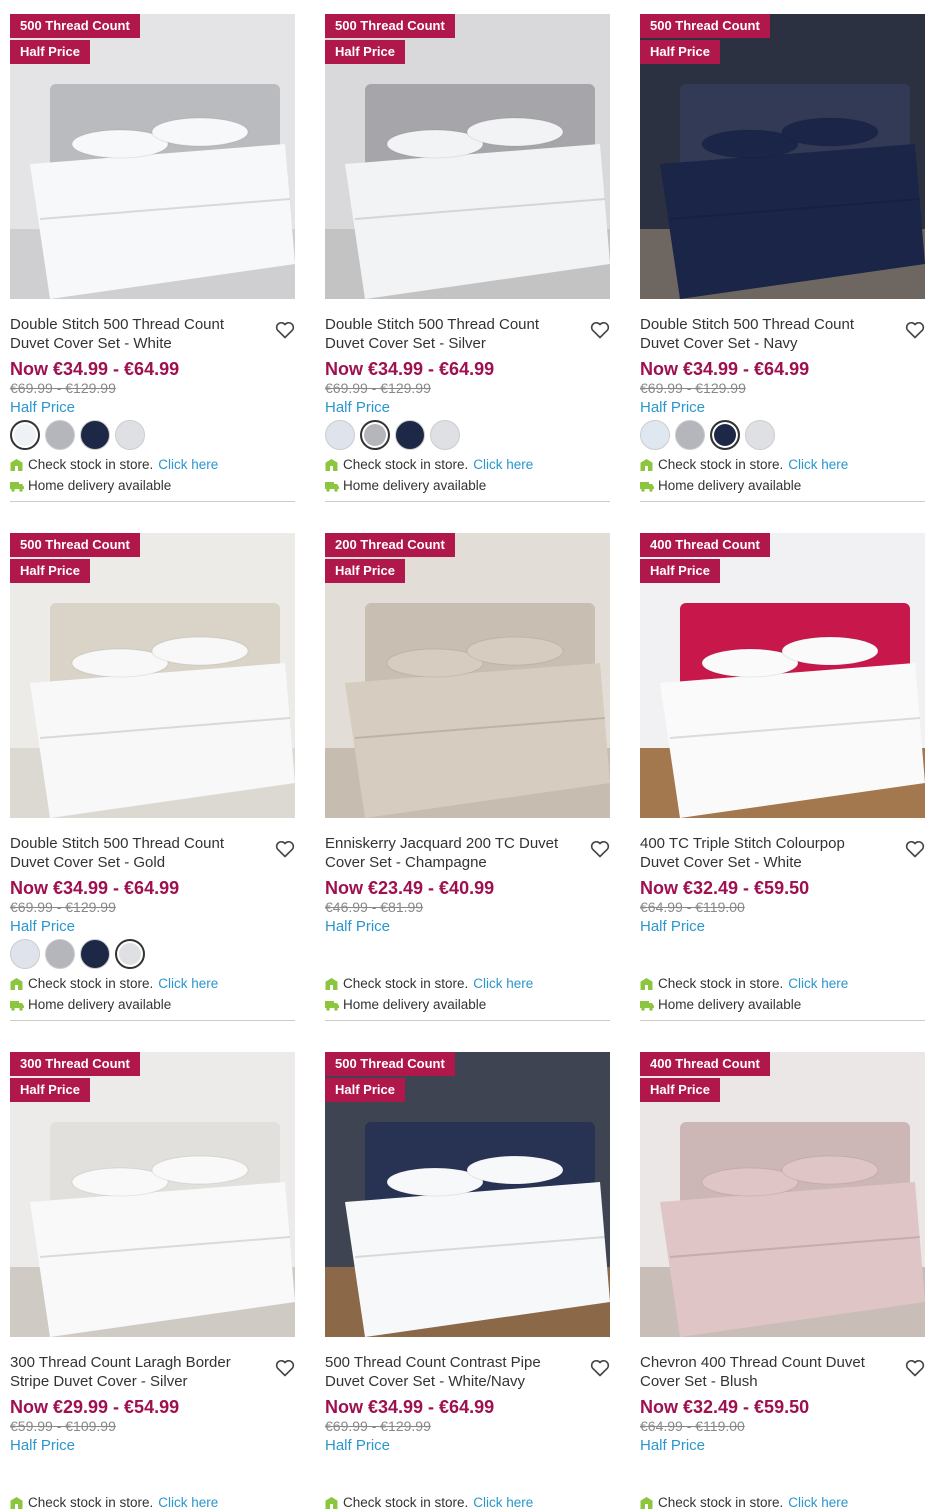  Describe the element at coordinates (410, 888) in the screenshot. I see `price-now: Now €23.49 - €40.99` at that location.